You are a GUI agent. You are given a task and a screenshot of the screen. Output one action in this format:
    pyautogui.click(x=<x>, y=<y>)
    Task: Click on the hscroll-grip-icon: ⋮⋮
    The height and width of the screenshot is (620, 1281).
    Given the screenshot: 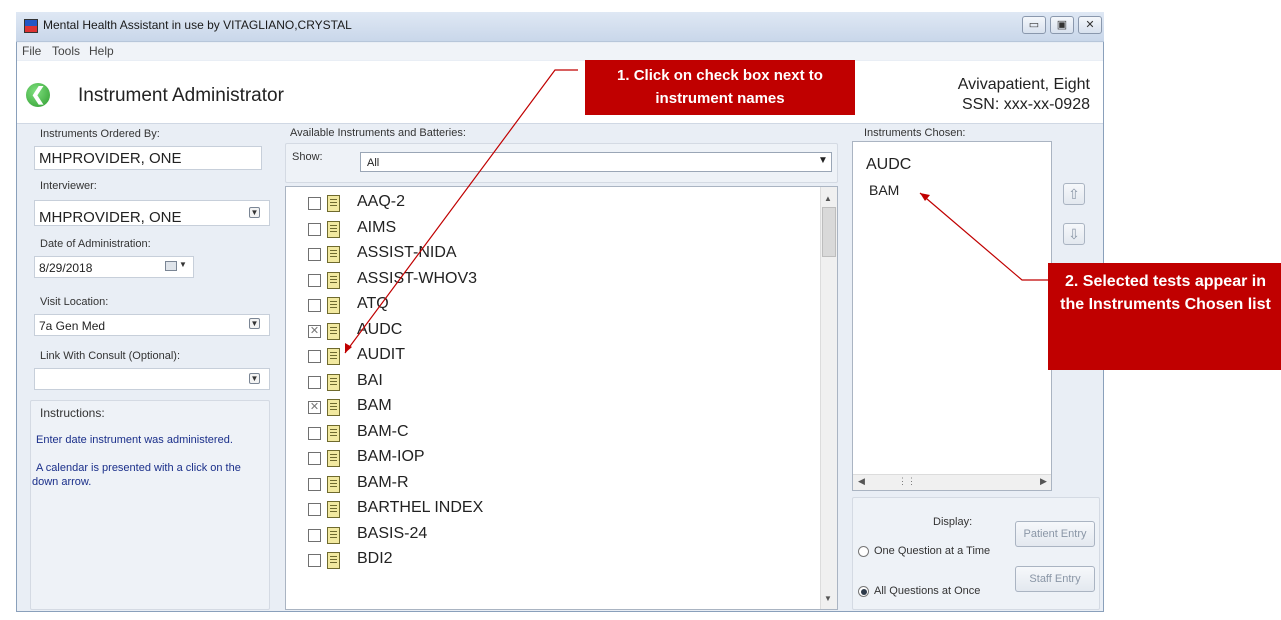 What is the action you would take?
    pyautogui.click(x=907, y=481)
    